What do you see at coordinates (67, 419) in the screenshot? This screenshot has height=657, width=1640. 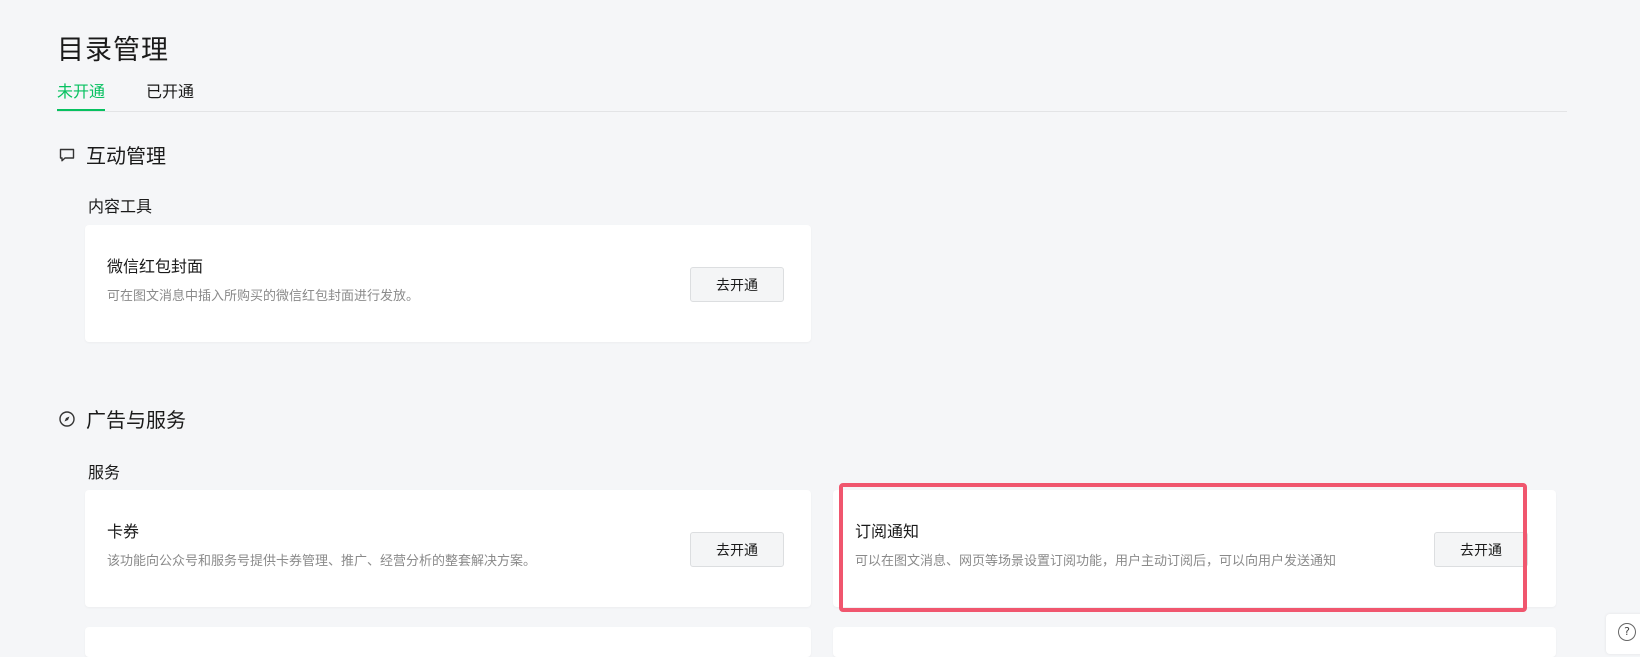 I see `compass-icon` at bounding box center [67, 419].